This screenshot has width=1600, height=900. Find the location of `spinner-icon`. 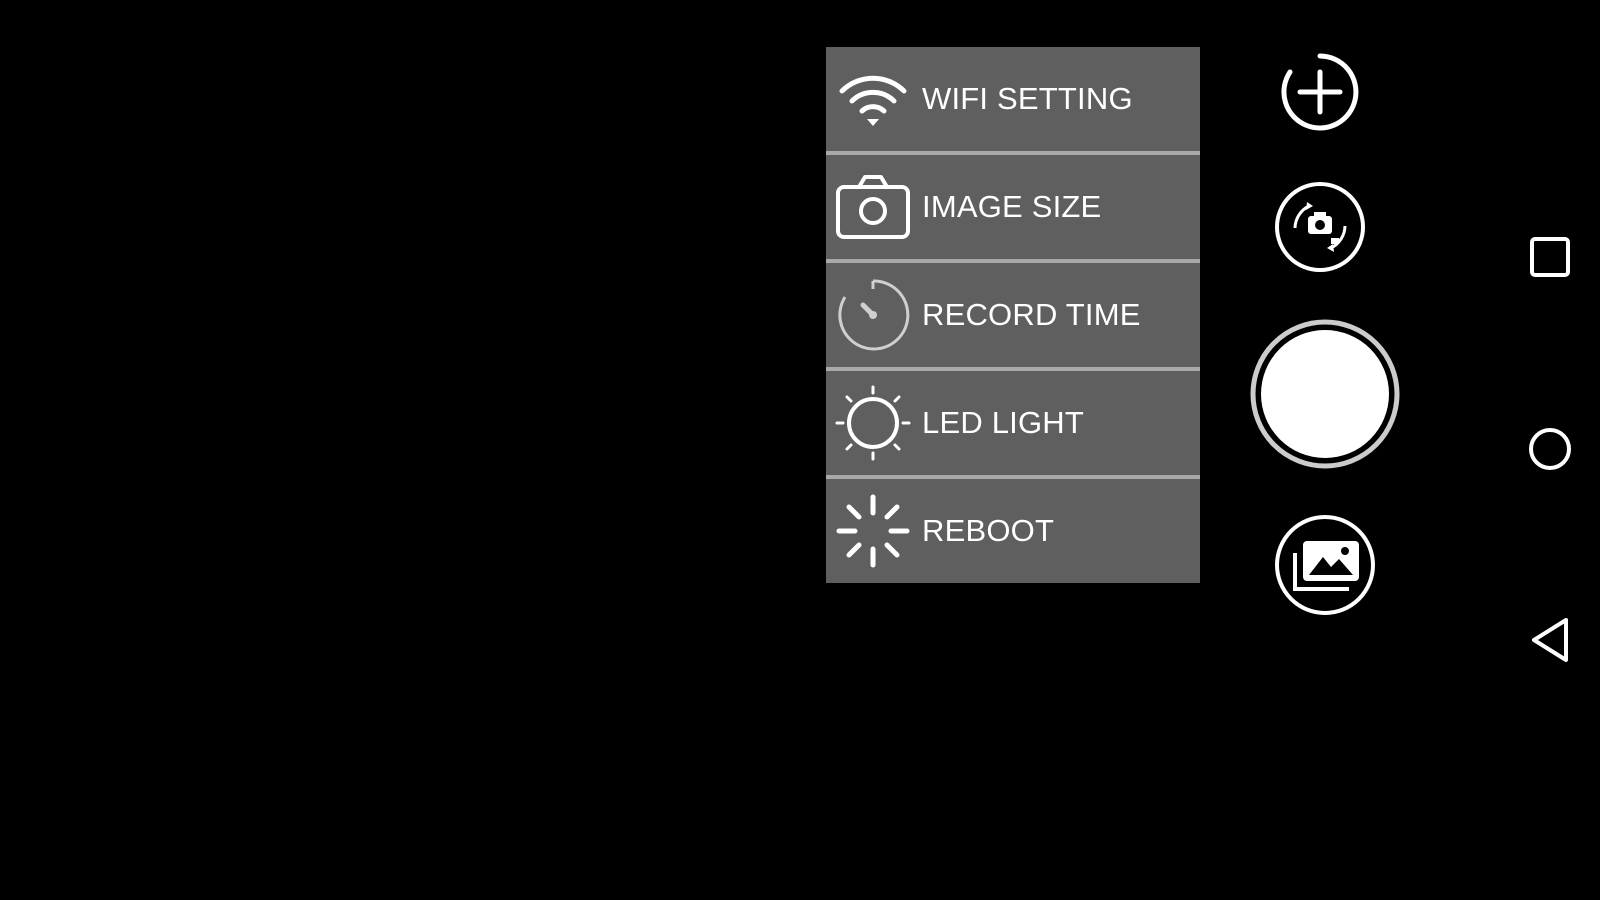

spinner-icon is located at coordinates (873, 531).